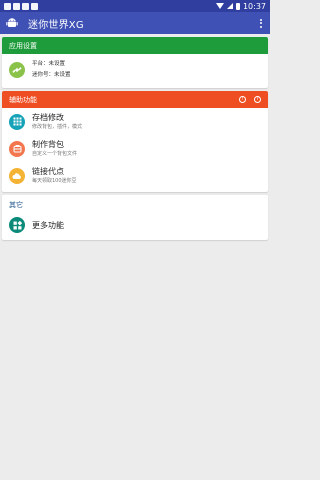 The height and width of the screenshot is (480, 320). I want to click on item-title: 存档修改, so click(48, 117).